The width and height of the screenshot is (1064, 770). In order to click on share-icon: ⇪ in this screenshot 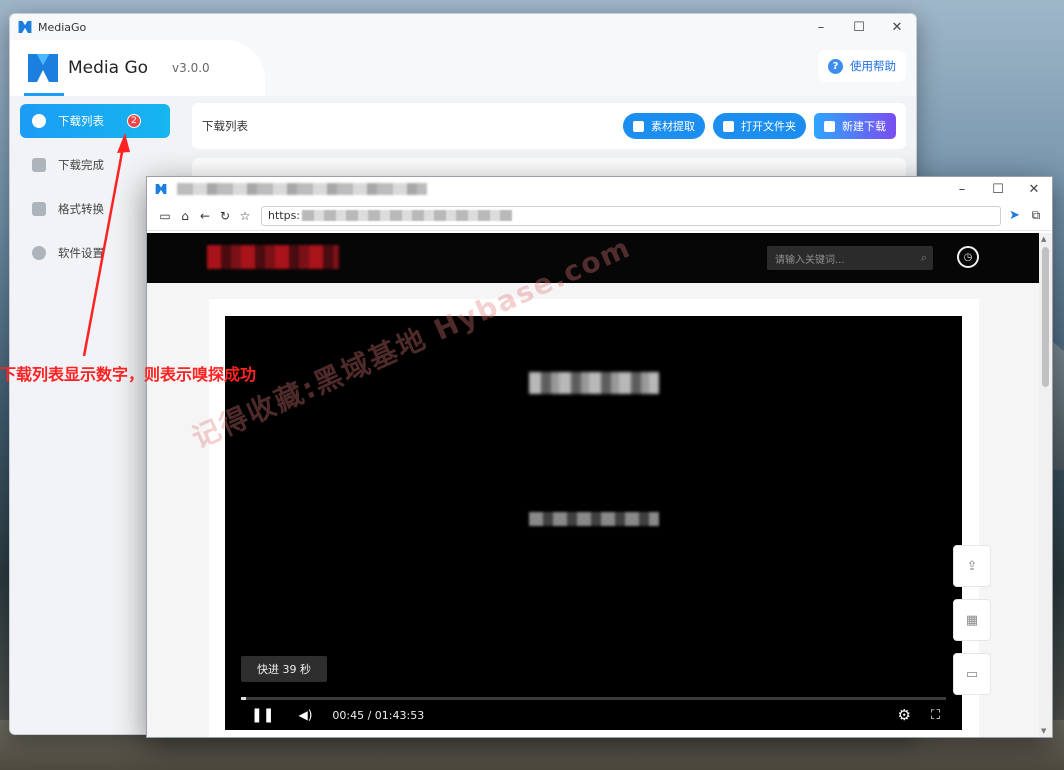, I will do `click(972, 566)`.